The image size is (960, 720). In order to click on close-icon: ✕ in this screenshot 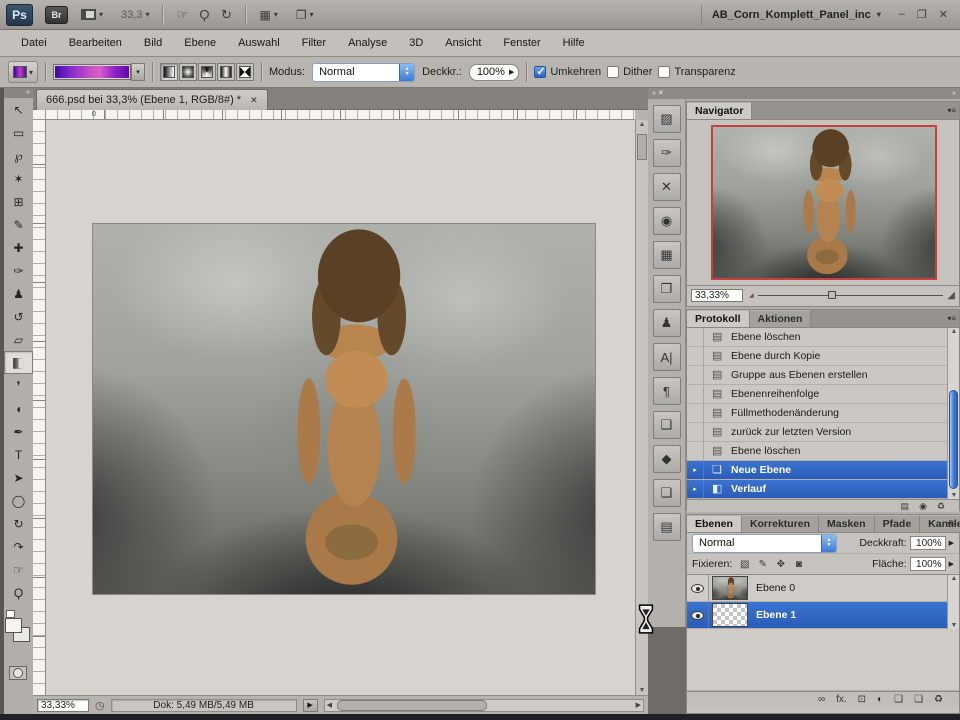, I will do `click(254, 100)`.